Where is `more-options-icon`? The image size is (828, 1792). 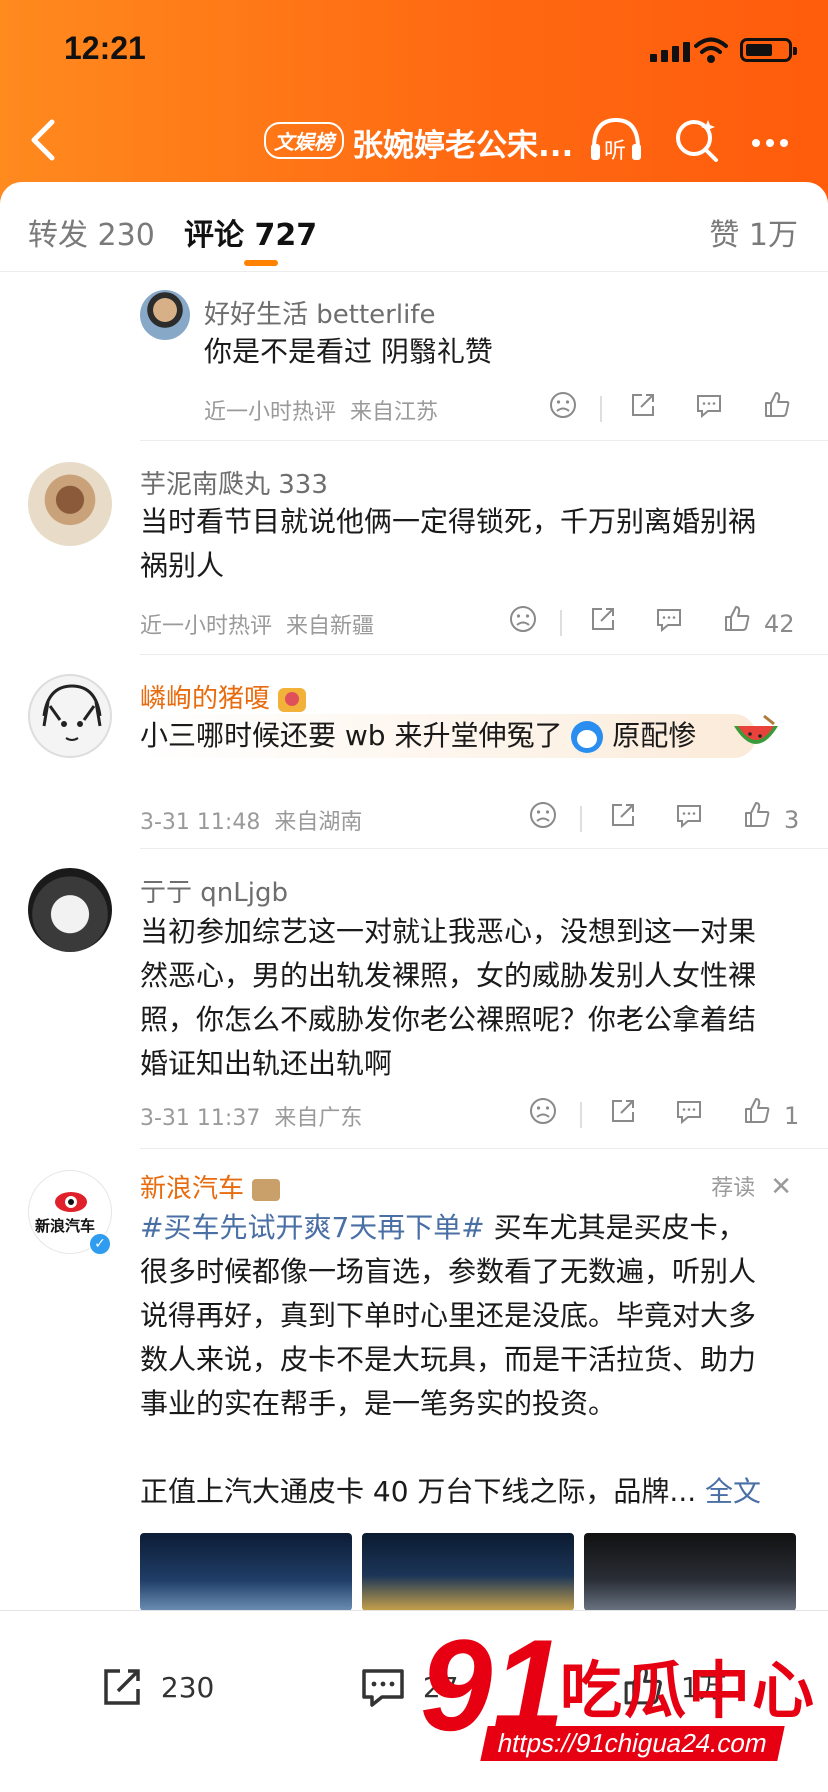 more-options-icon is located at coordinates (773, 141).